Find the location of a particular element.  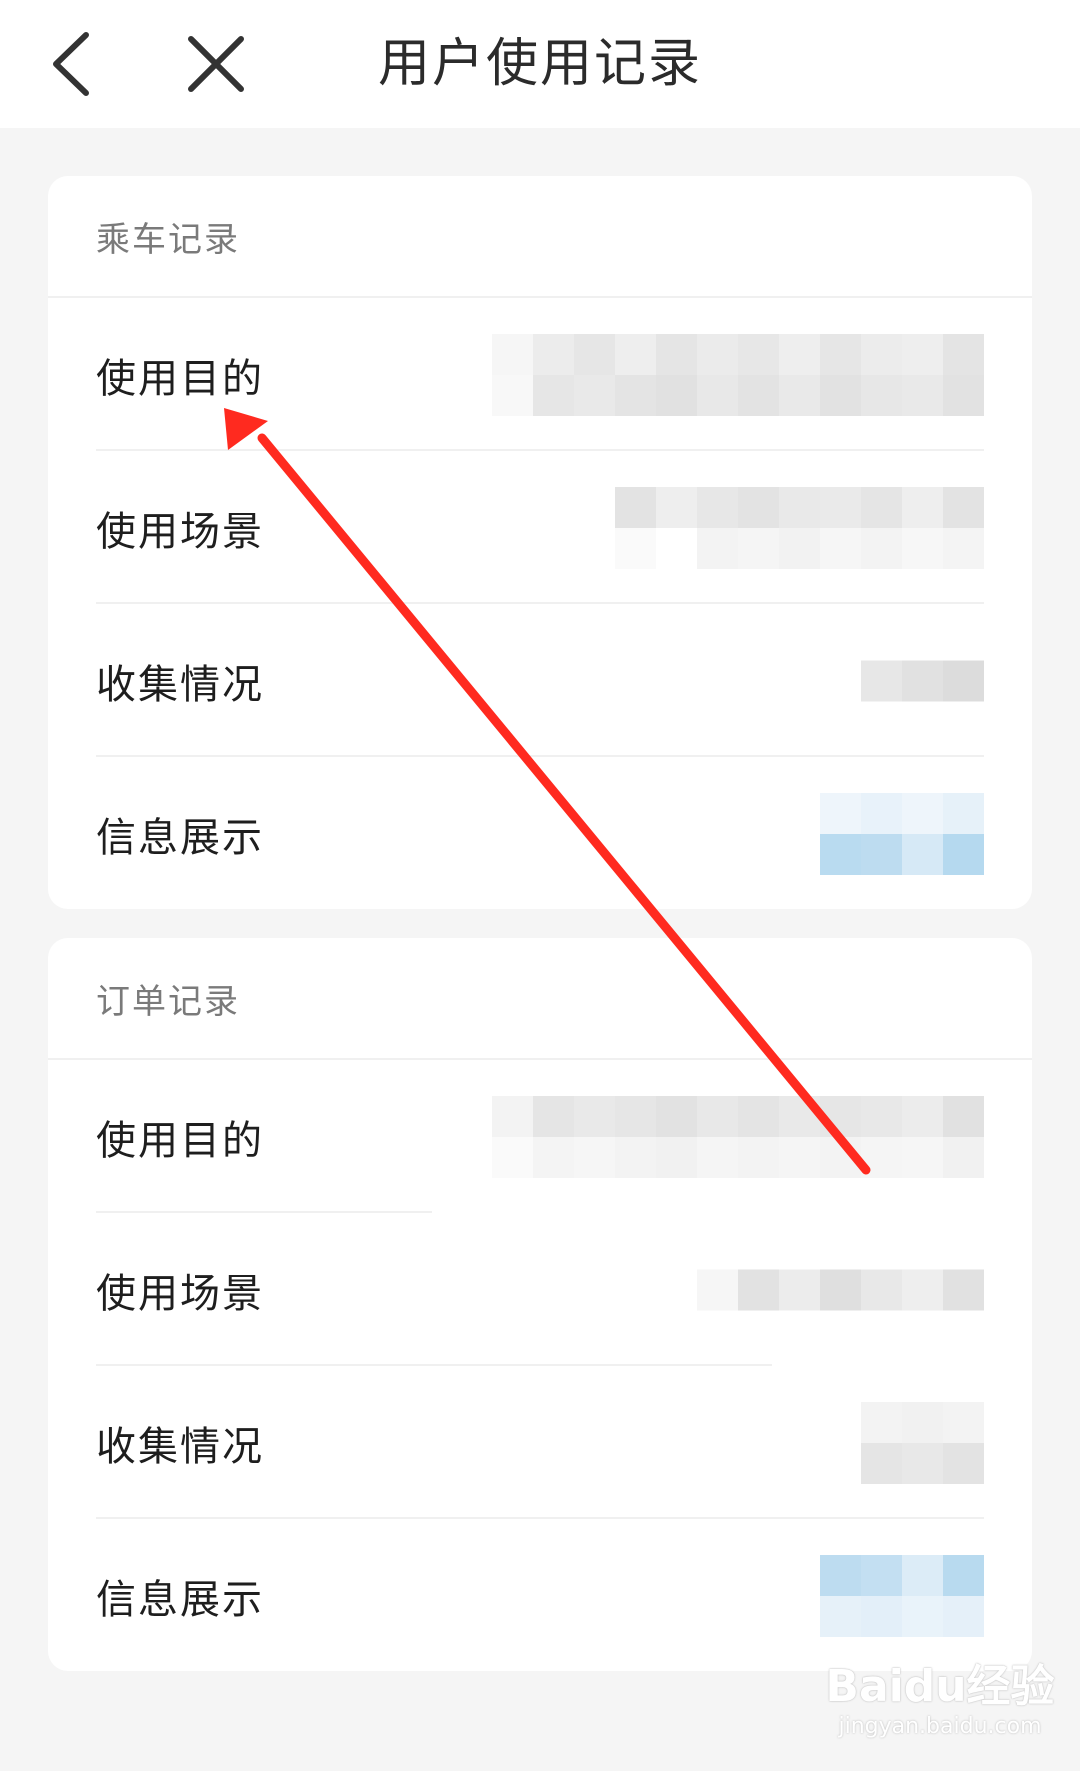

top-bar: 用户使用记录 is located at coordinates (540, 64).